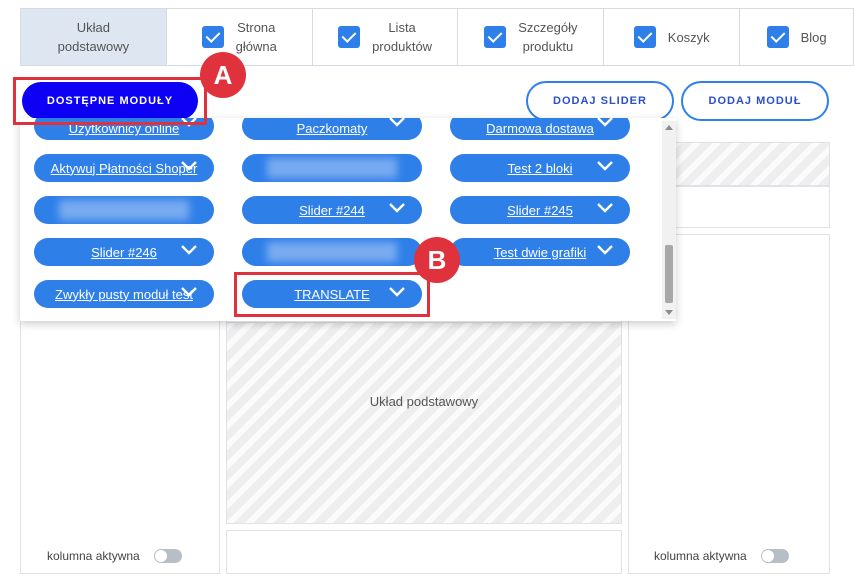 The width and height of the screenshot is (854, 577). What do you see at coordinates (167, 556) in the screenshot?
I see `left-column-toggle` at bounding box center [167, 556].